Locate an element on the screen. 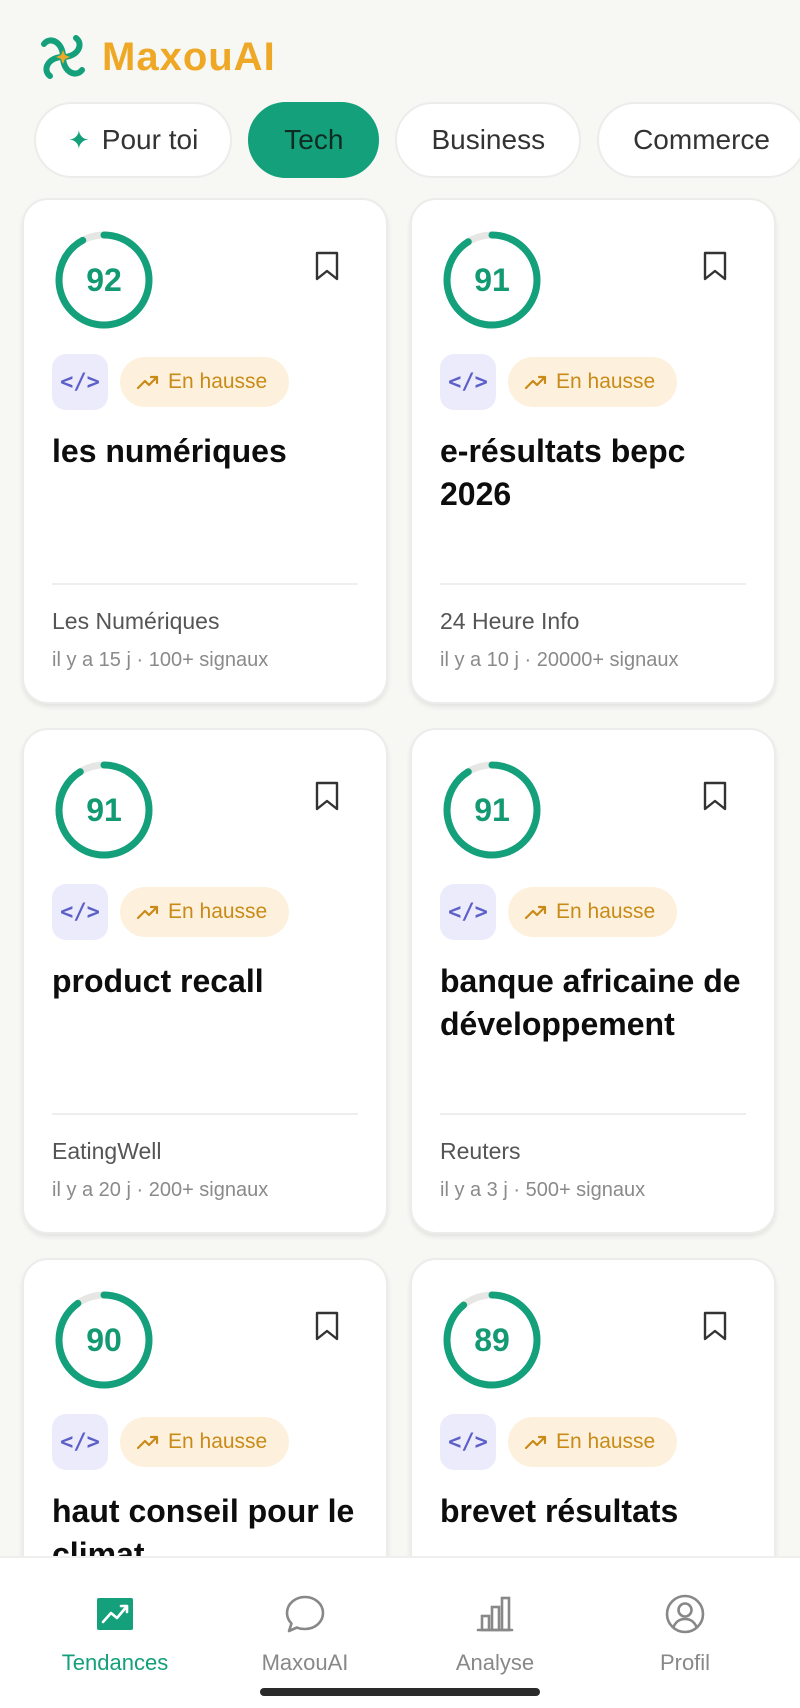  card-source: EatingWell is located at coordinates (107, 1151).